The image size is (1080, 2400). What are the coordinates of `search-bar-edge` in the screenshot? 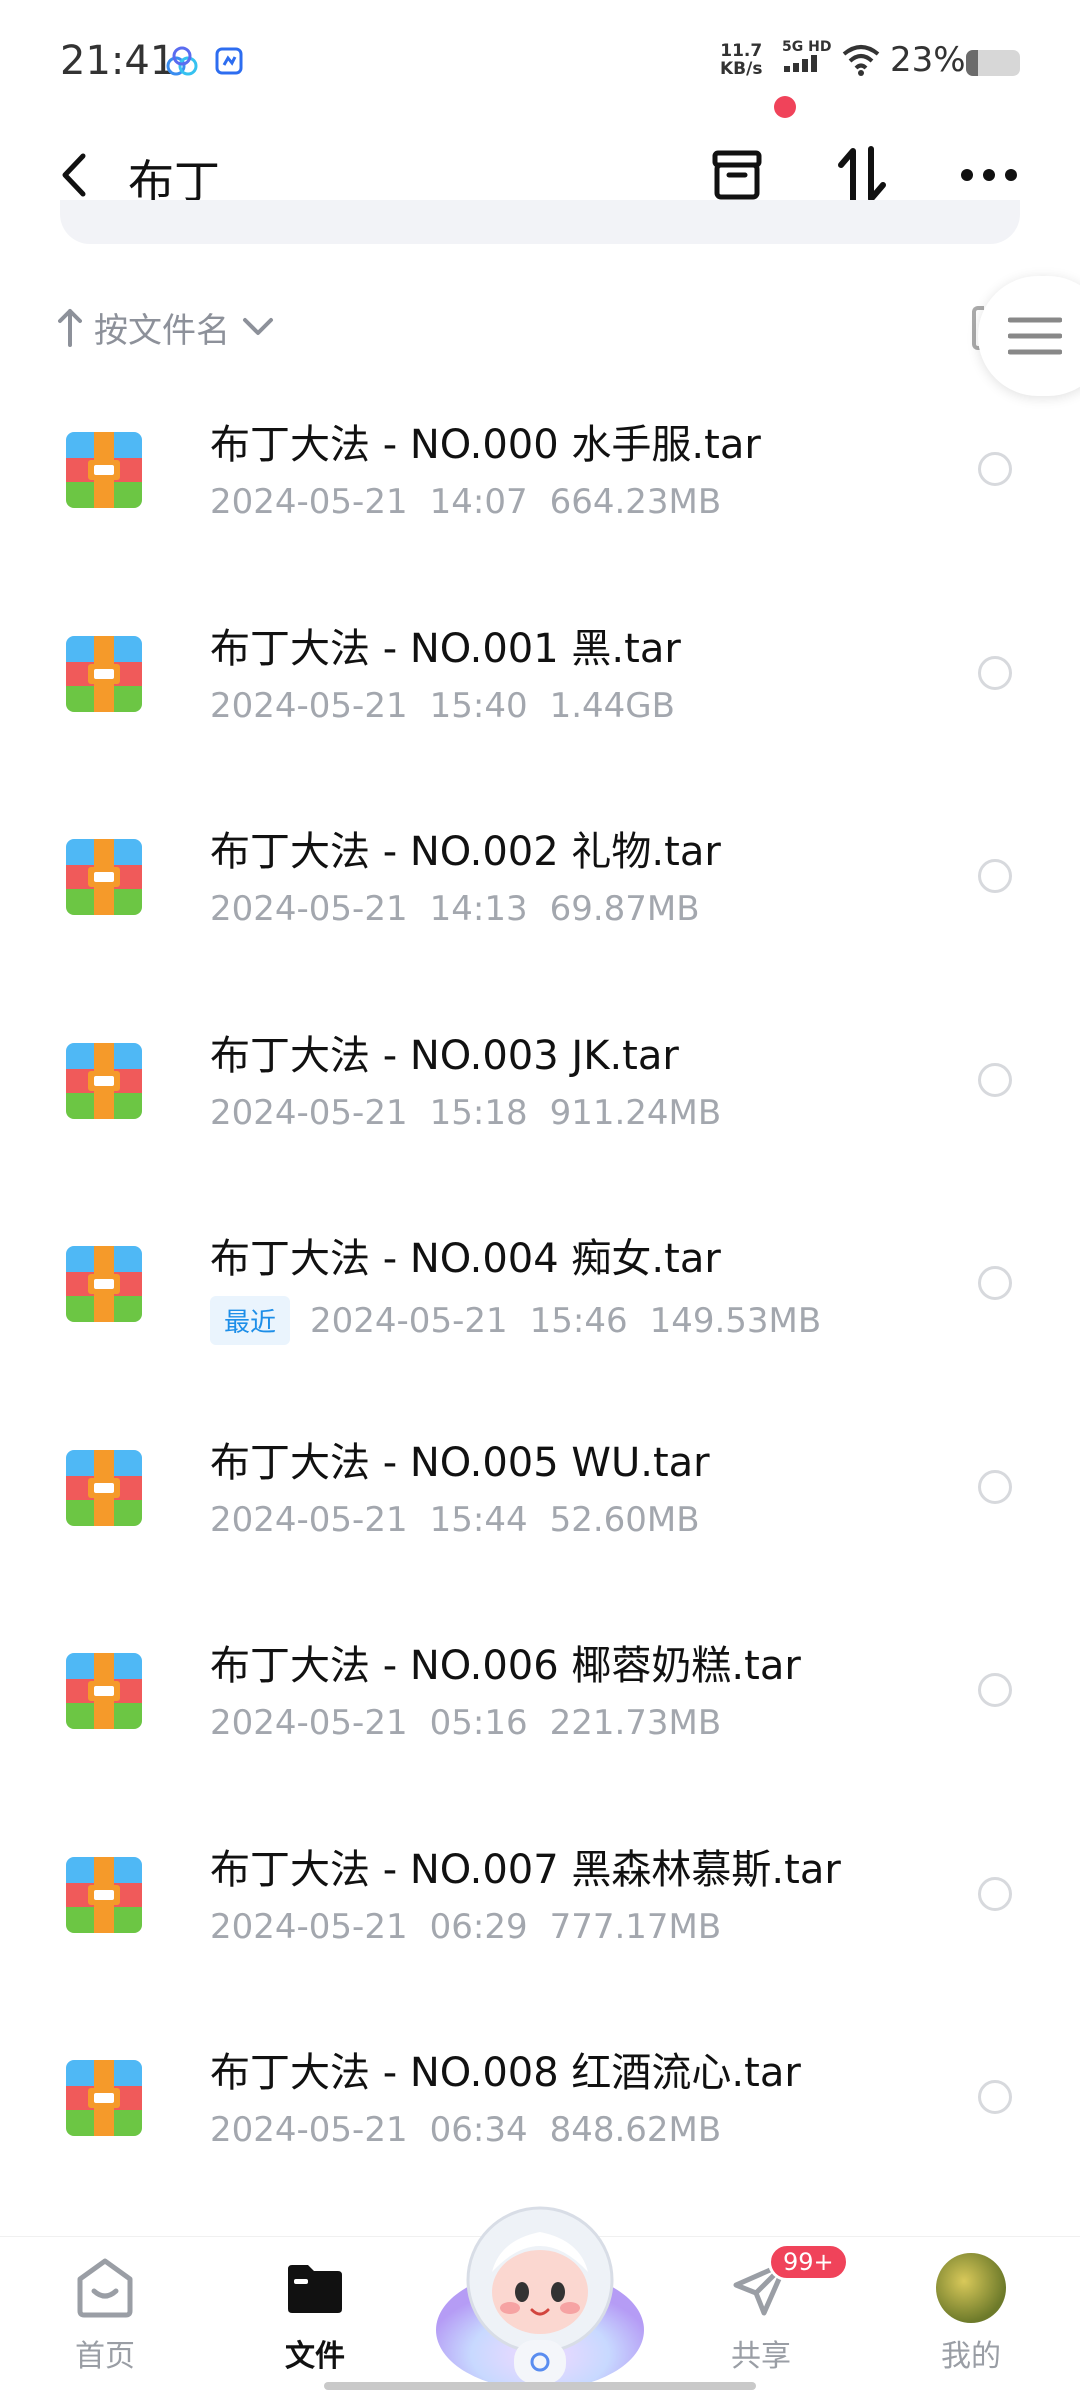 It's located at (540, 222).